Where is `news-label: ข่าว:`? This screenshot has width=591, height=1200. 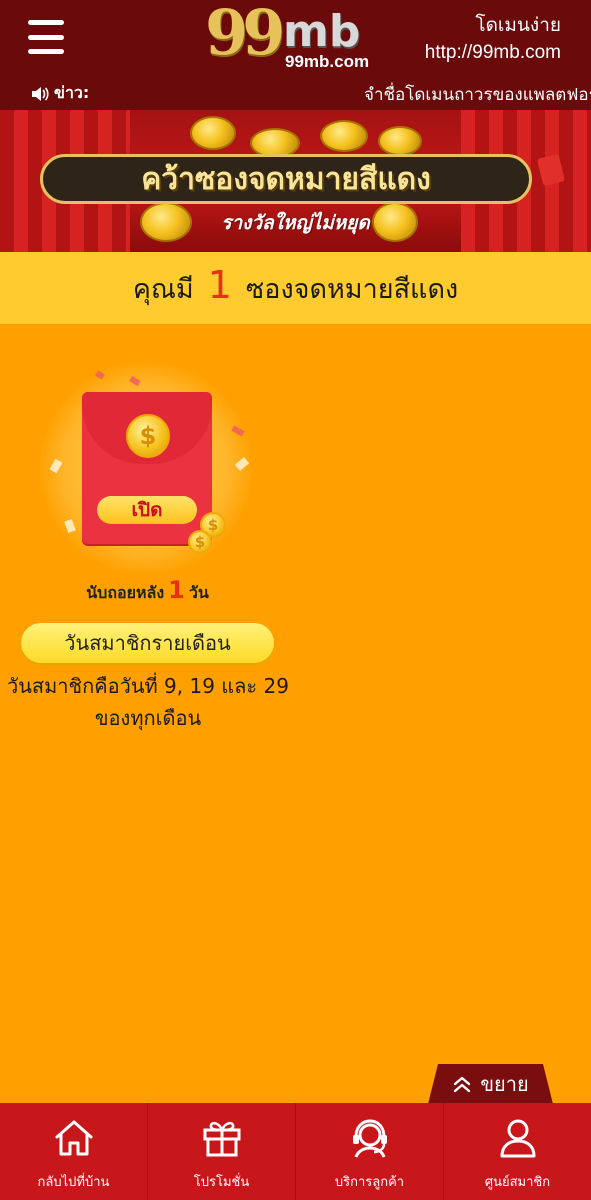 news-label: ข่าว: is located at coordinates (59, 93).